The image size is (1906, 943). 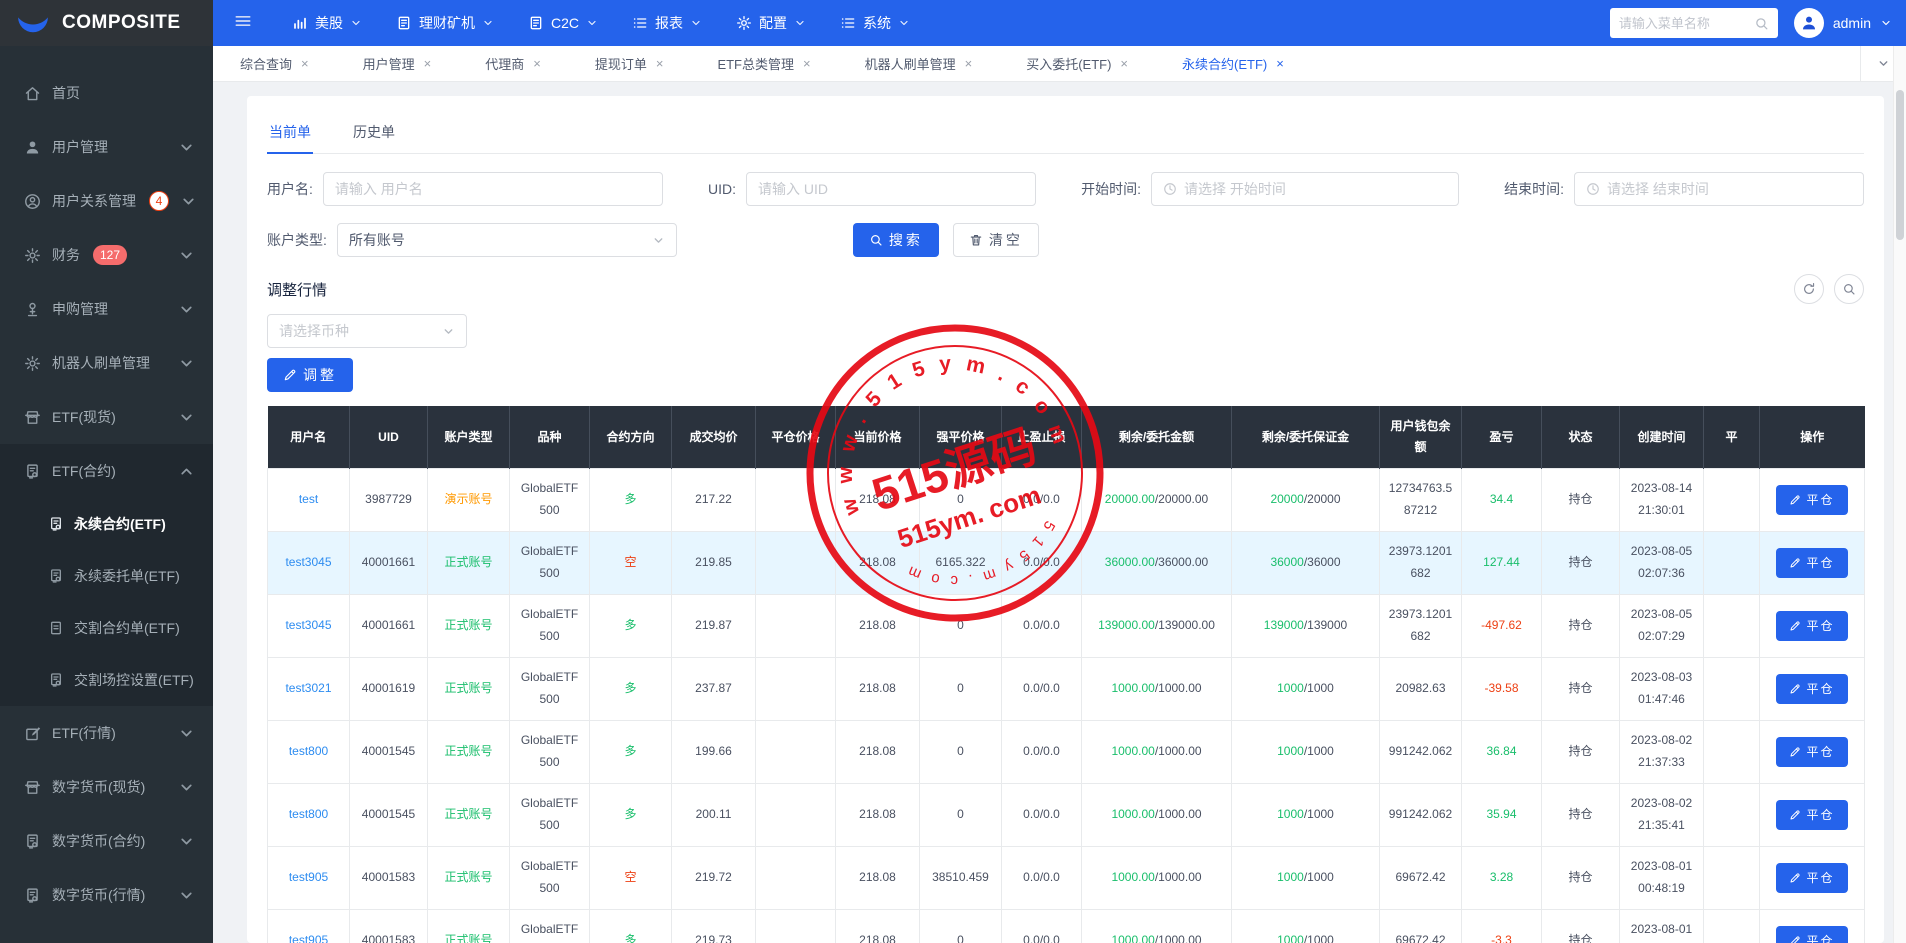 What do you see at coordinates (1899, 494) in the screenshot?
I see `page-scrollbar` at bounding box center [1899, 494].